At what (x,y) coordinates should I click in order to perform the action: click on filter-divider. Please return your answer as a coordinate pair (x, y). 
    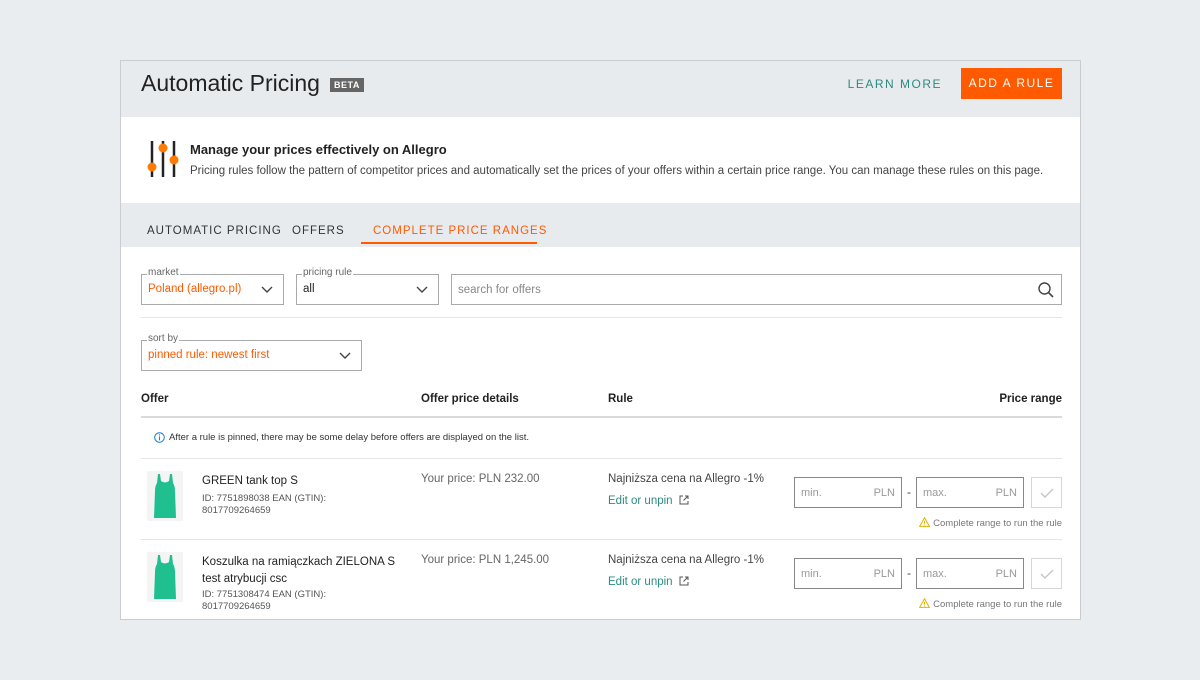
    Looking at the image, I should click on (601, 317).